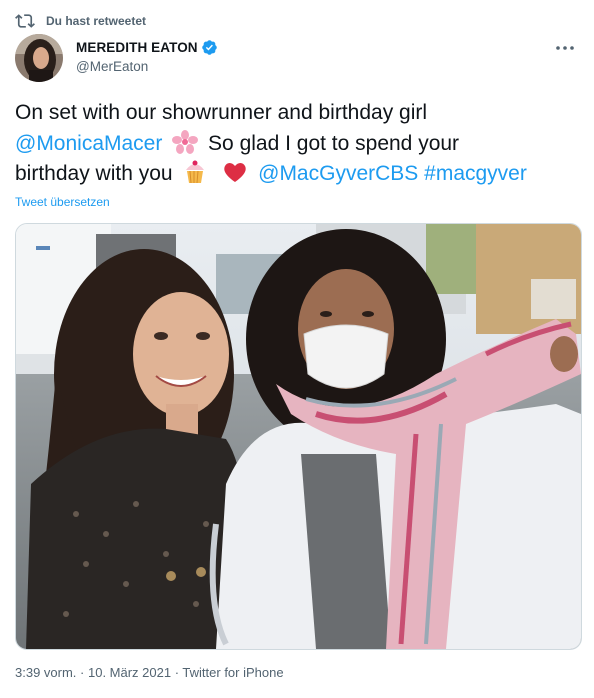 Image resolution: width=594 pixels, height=698 pixels. Describe the element at coordinates (25, 21) in the screenshot. I see `retweet-icon` at that location.